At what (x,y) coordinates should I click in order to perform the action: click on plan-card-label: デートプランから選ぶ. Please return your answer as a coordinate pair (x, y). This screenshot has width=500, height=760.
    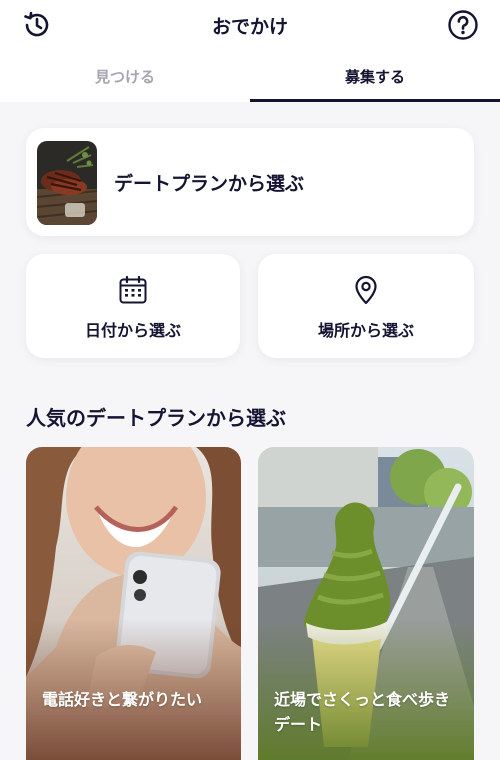
    Looking at the image, I should click on (209, 183).